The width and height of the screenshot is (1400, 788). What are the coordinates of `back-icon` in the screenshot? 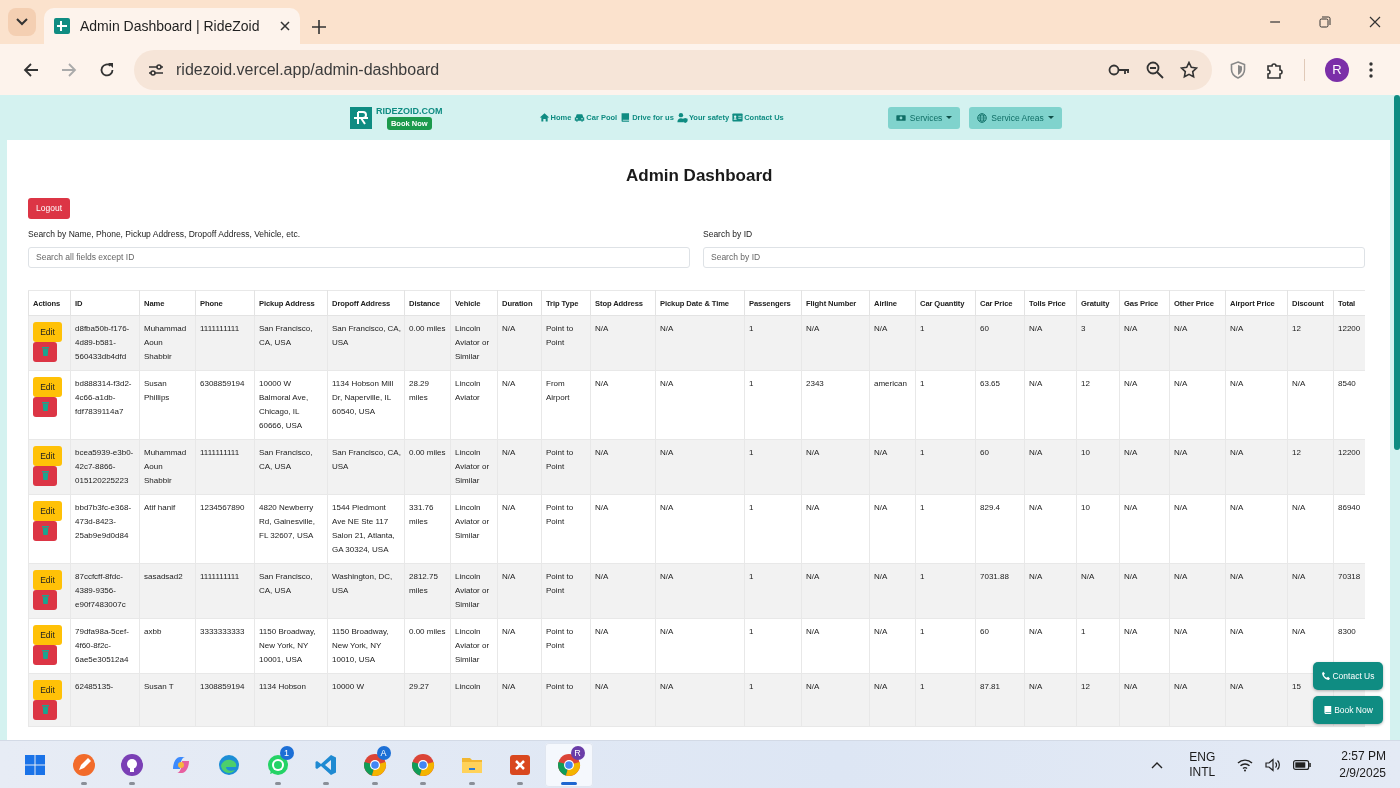 It's located at (31, 69).